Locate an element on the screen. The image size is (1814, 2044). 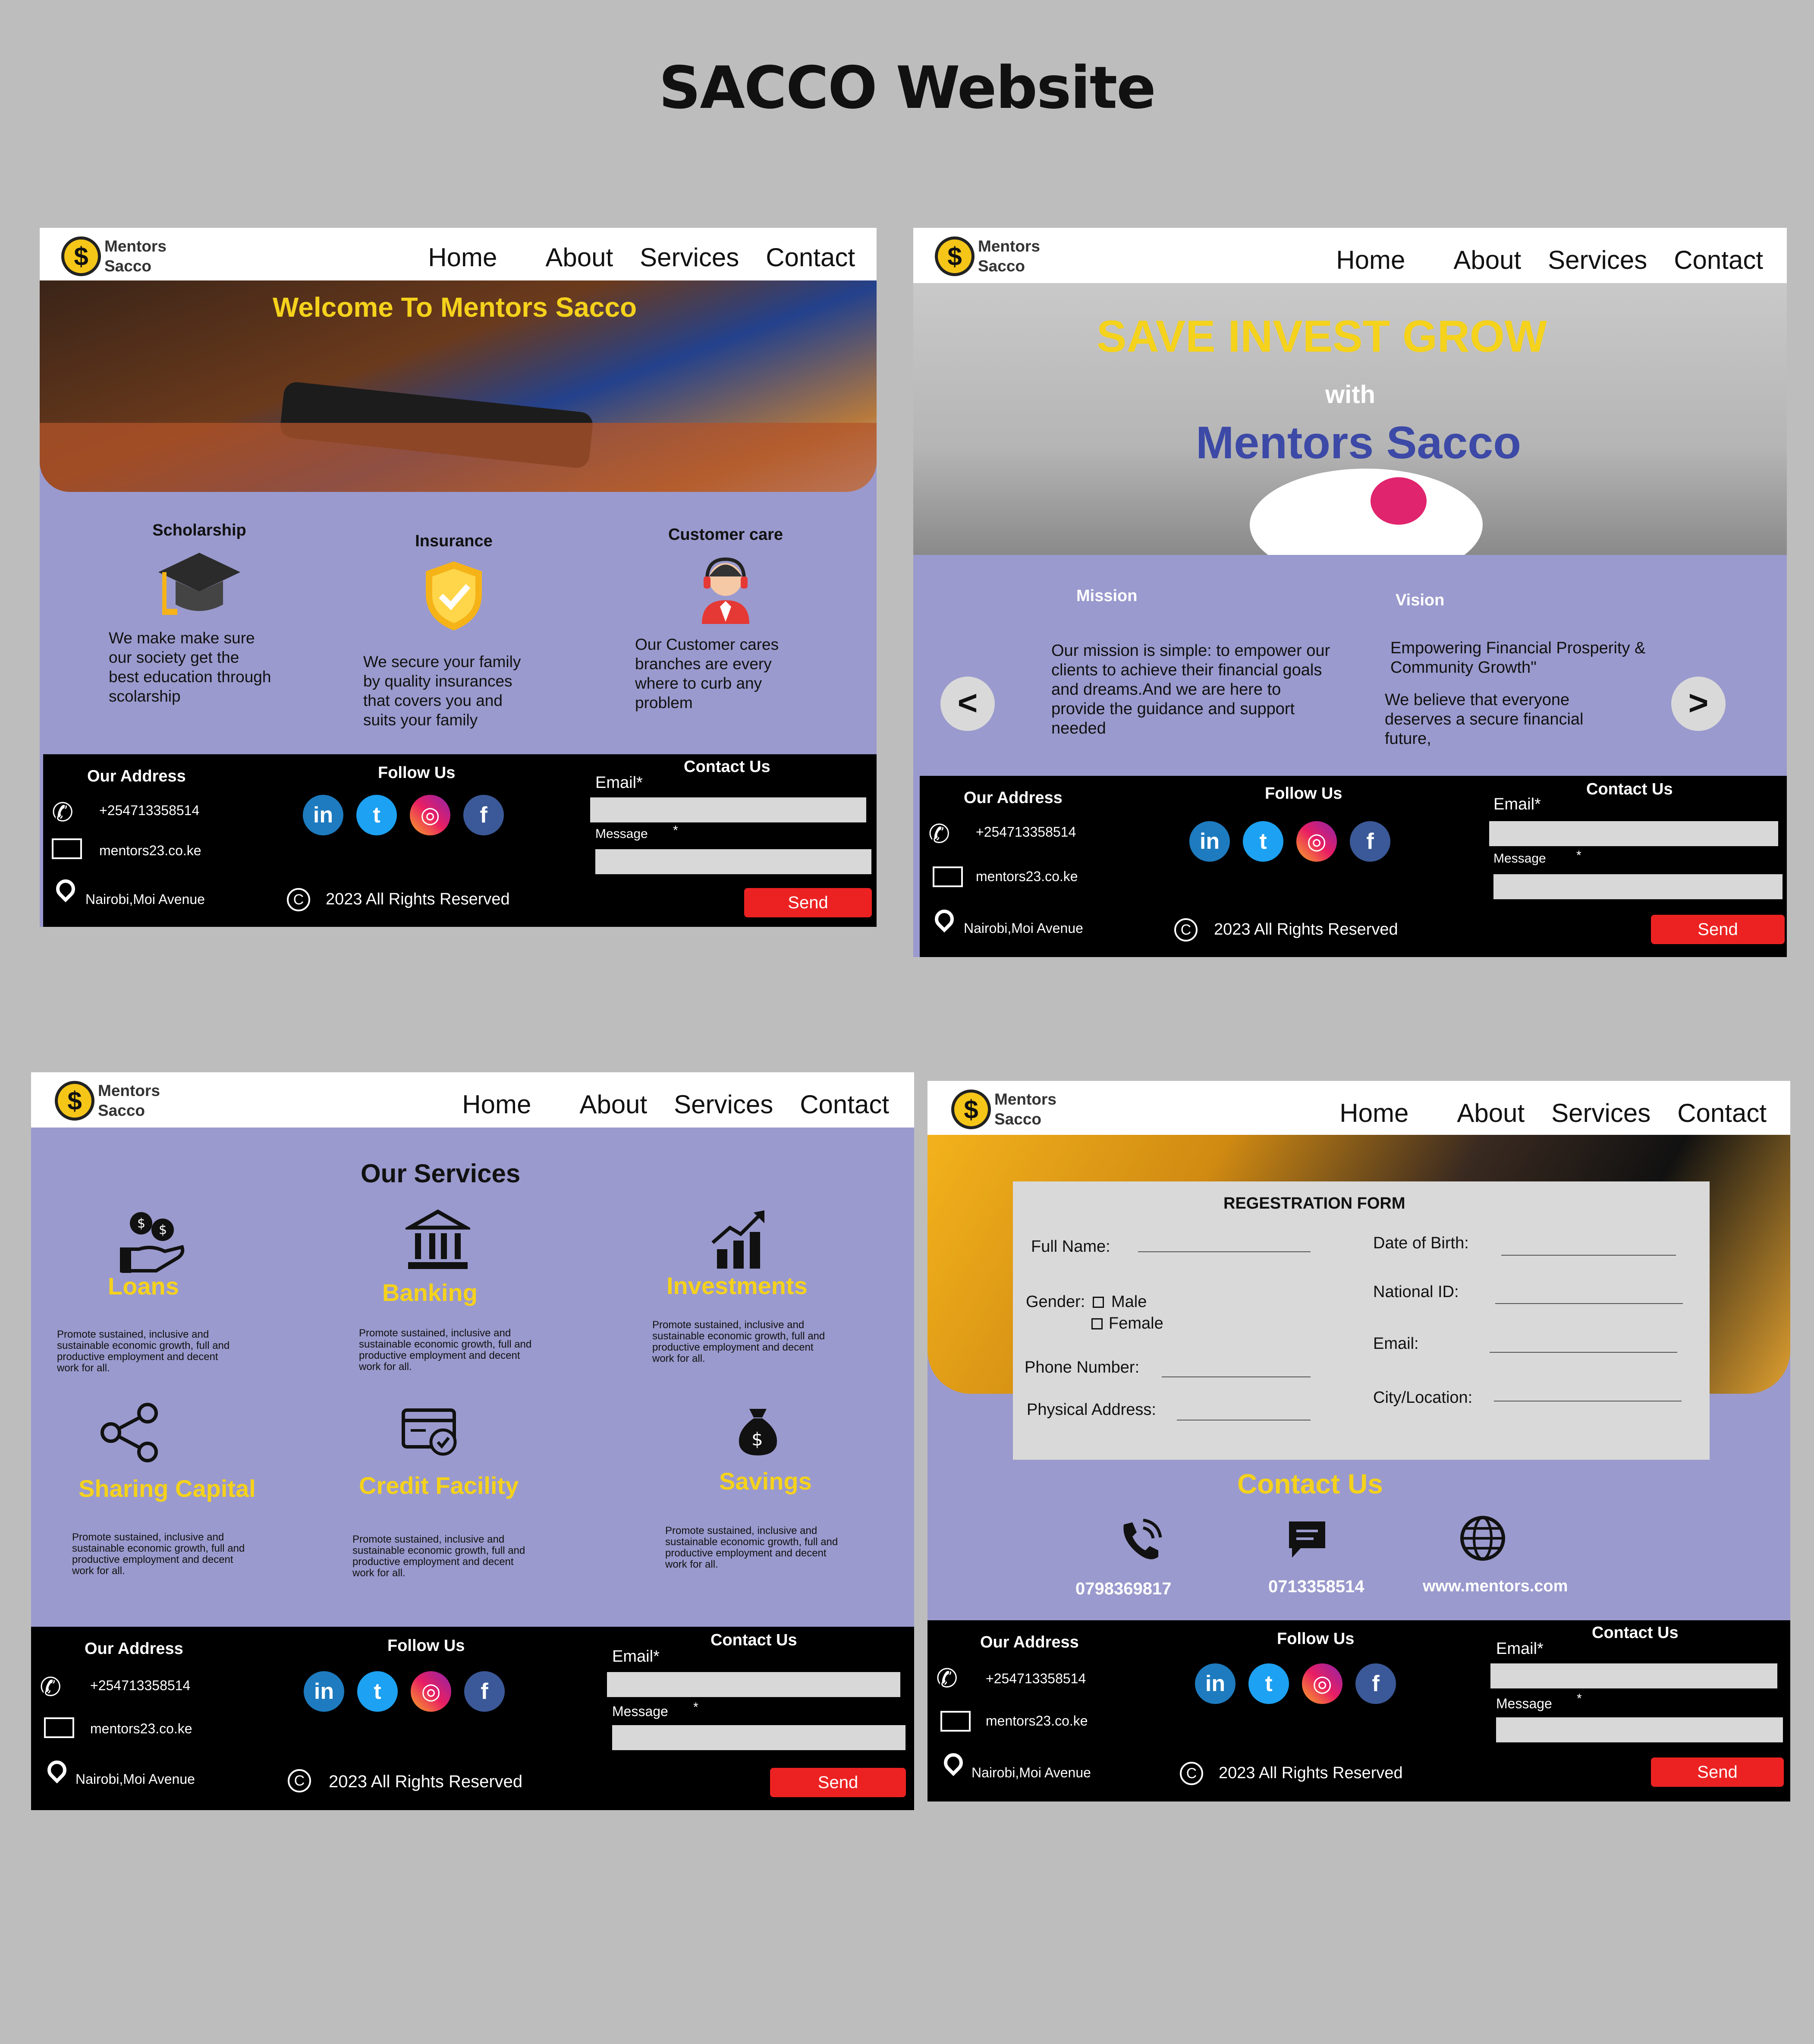
female-checkbox is located at coordinates (1097, 1323).